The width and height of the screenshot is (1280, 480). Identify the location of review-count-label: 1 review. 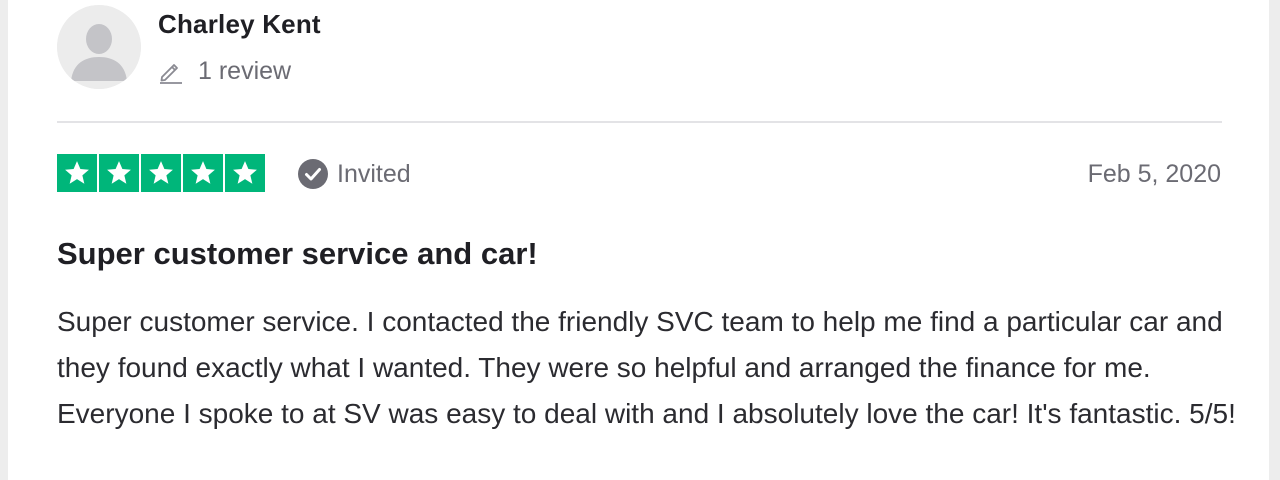
(245, 70).